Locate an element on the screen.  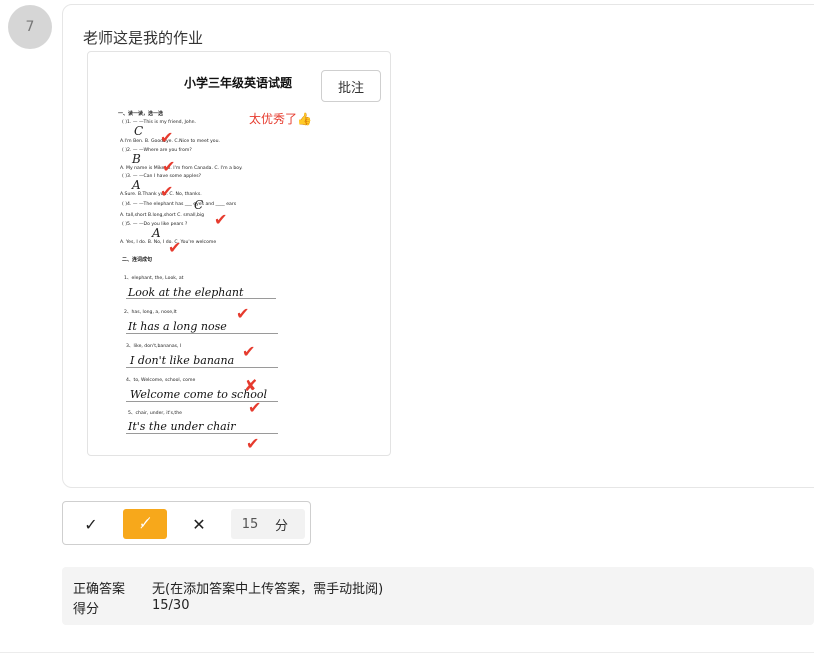
annotate-button: 批注 is located at coordinates (351, 86).